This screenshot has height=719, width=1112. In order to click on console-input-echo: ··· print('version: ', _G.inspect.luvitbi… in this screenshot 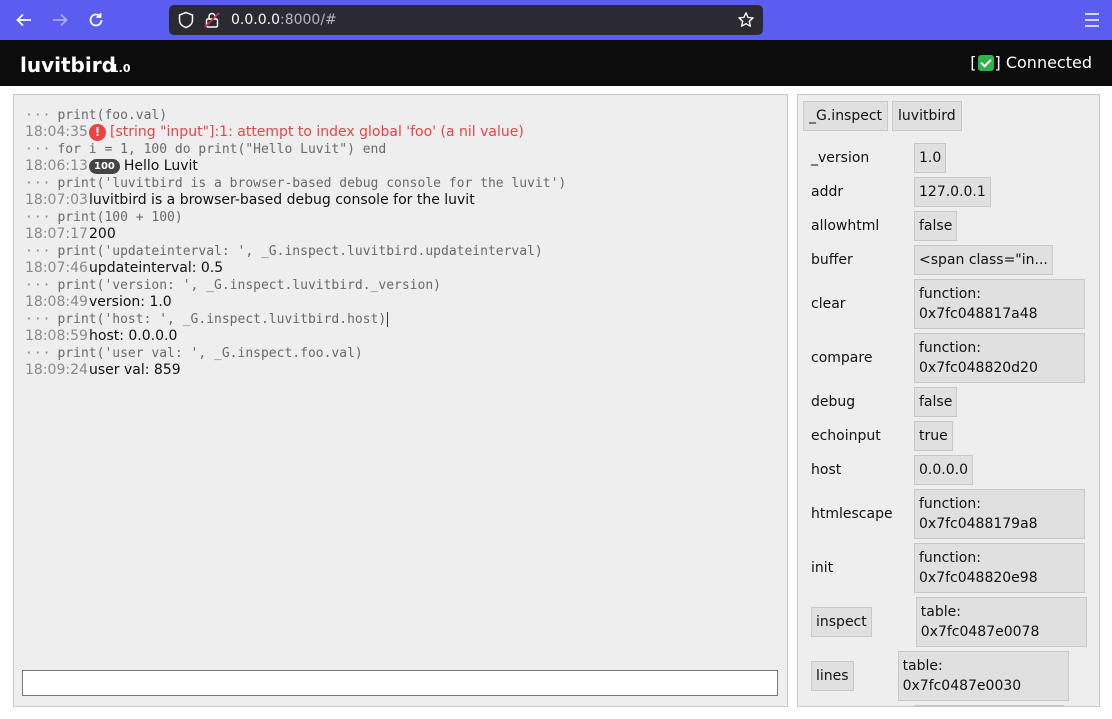, I will do `click(401, 285)`.